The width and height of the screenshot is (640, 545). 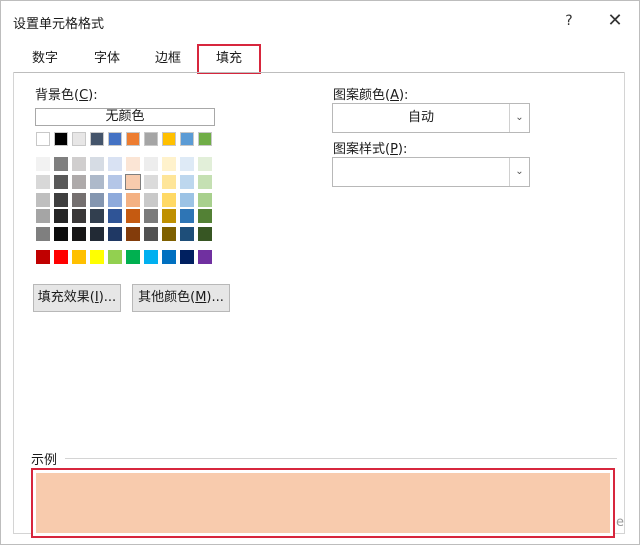 What do you see at coordinates (615, 21) in the screenshot?
I see `close-button: ✕` at bounding box center [615, 21].